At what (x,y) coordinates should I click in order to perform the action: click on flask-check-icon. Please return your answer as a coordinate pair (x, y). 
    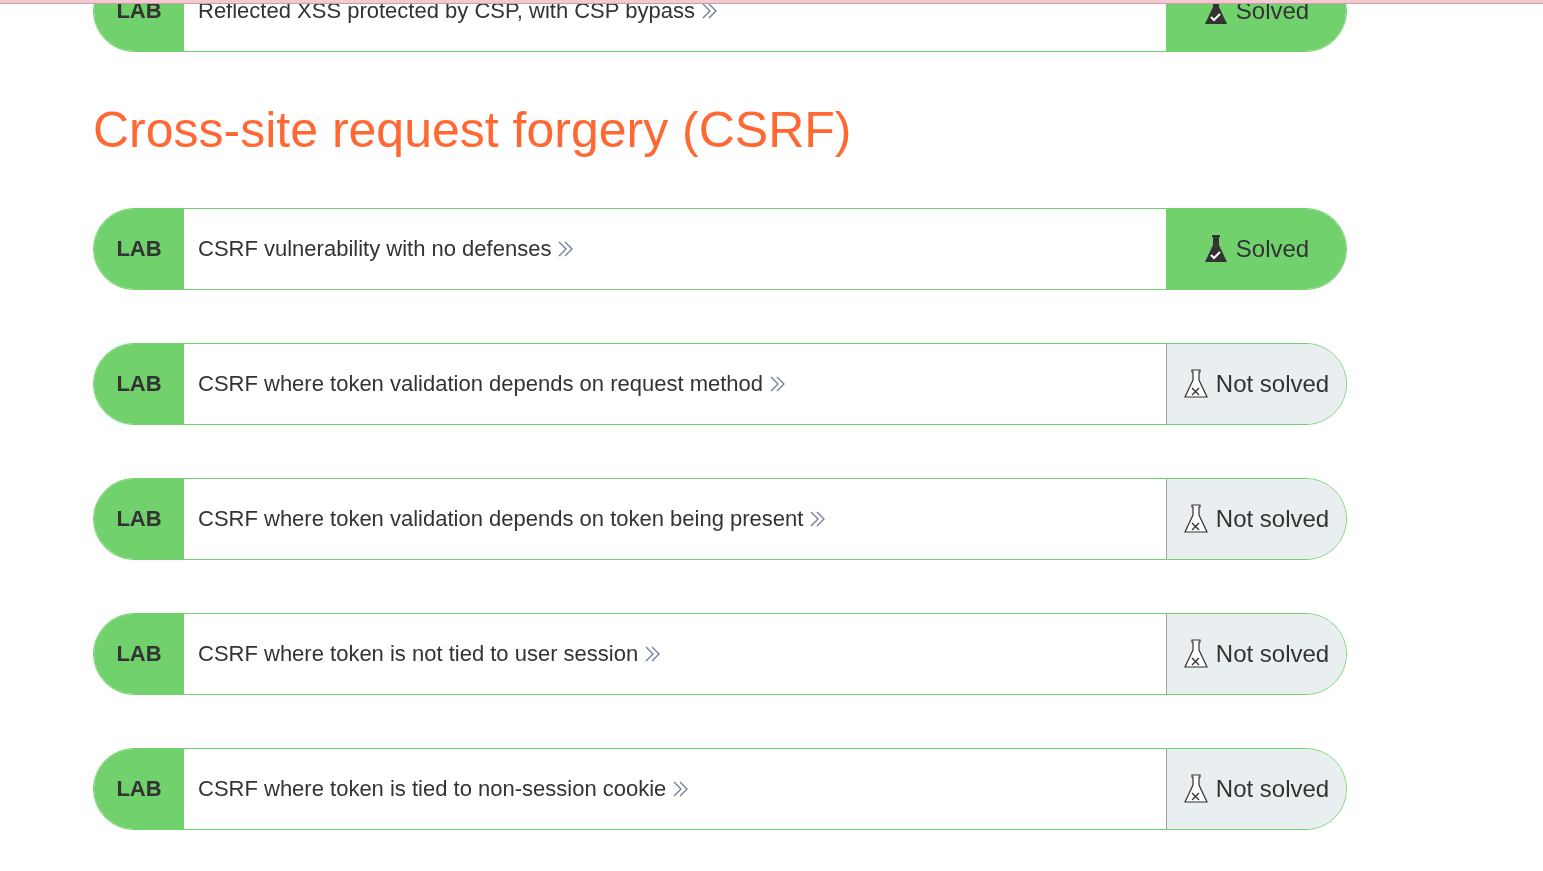
    Looking at the image, I should click on (1215, 249).